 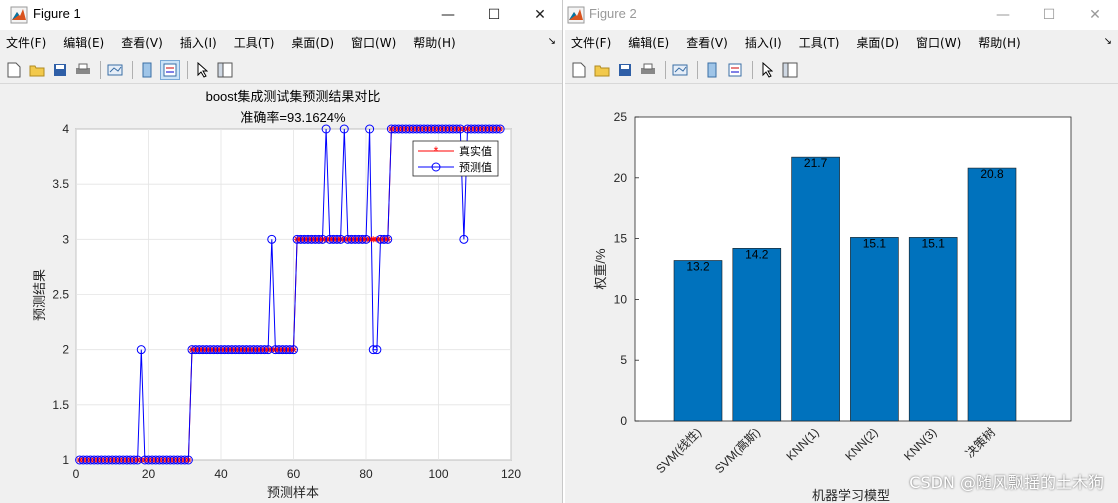 I want to click on y-tick-label: 25, so click(x=621, y=117).